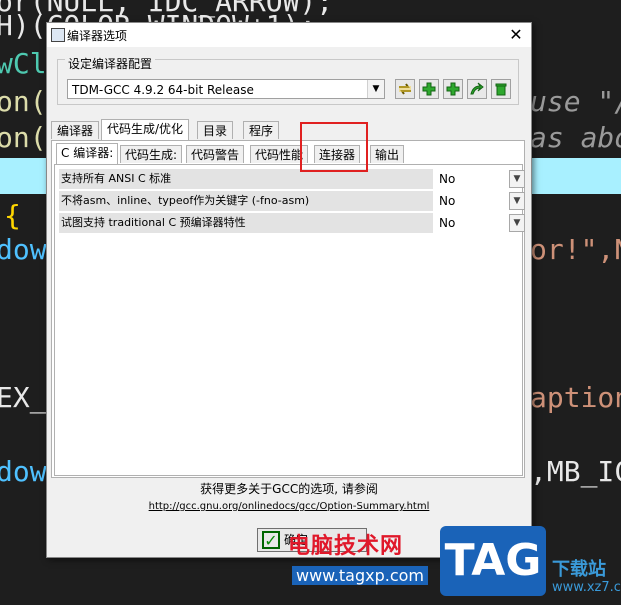 This screenshot has height=605, width=621. What do you see at coordinates (97, 36) in the screenshot?
I see `dialog-title: 编译器选项` at bounding box center [97, 36].